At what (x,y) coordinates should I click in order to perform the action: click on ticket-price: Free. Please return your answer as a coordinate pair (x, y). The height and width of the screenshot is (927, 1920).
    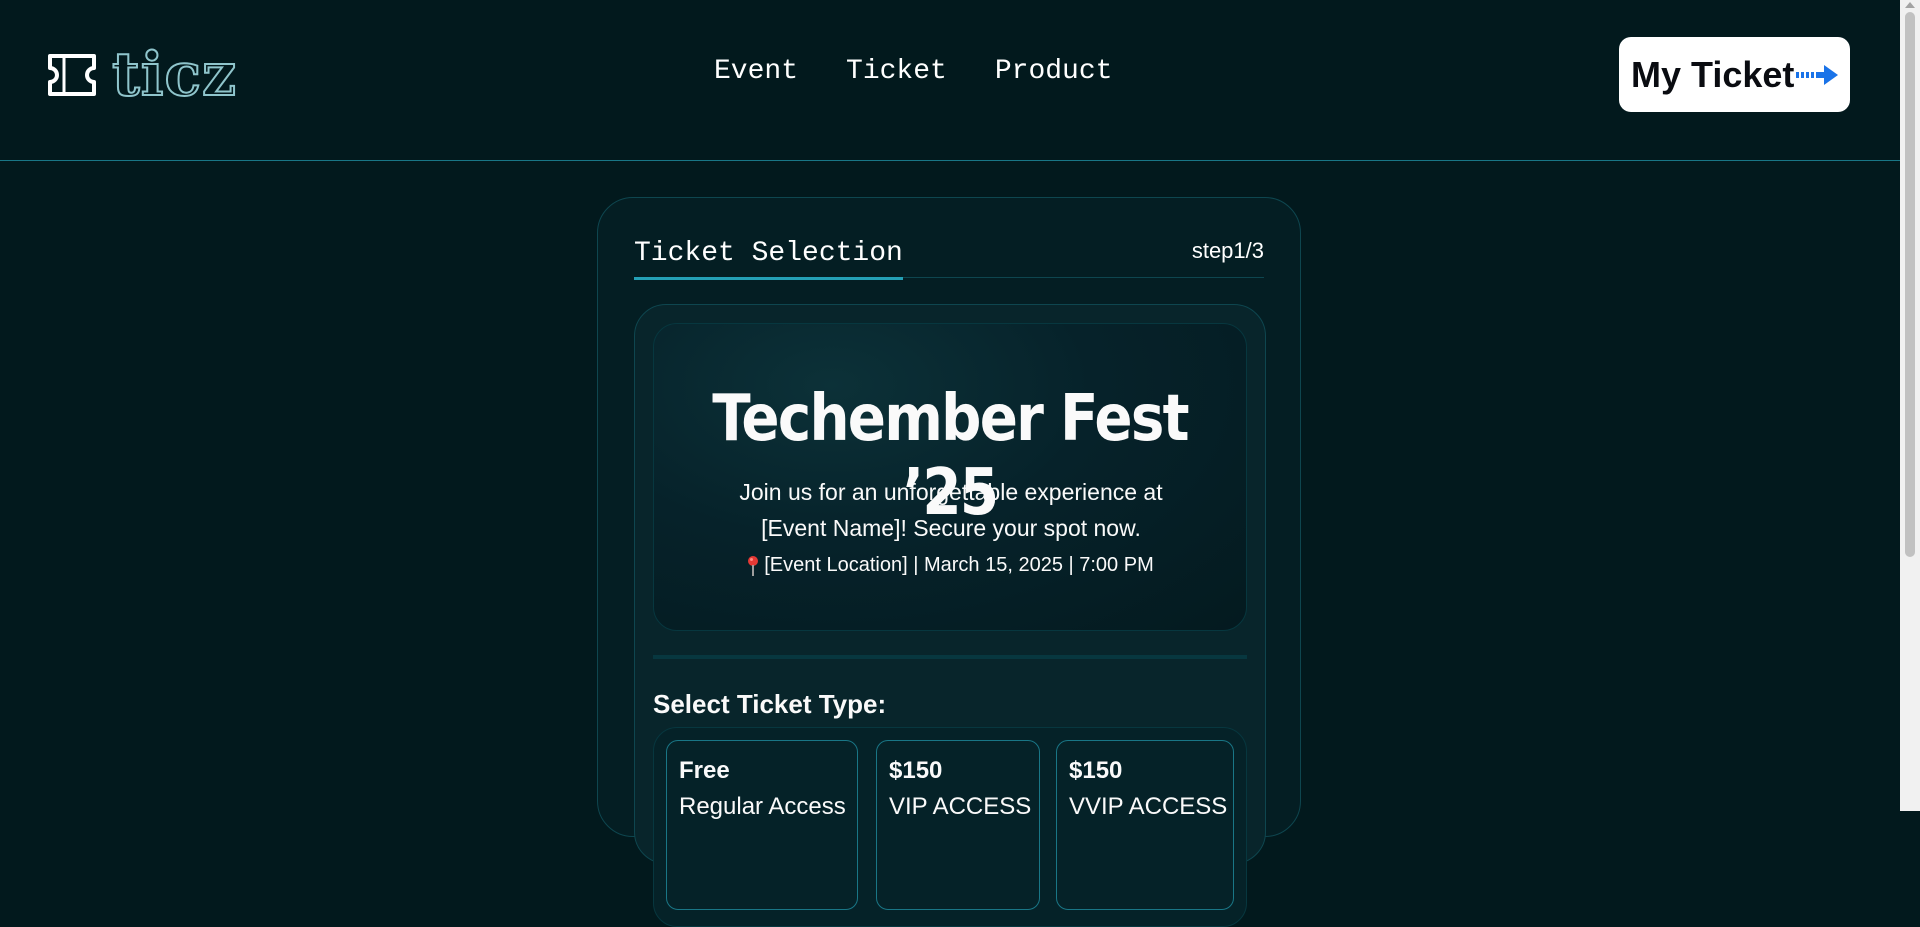
    Looking at the image, I should click on (704, 770).